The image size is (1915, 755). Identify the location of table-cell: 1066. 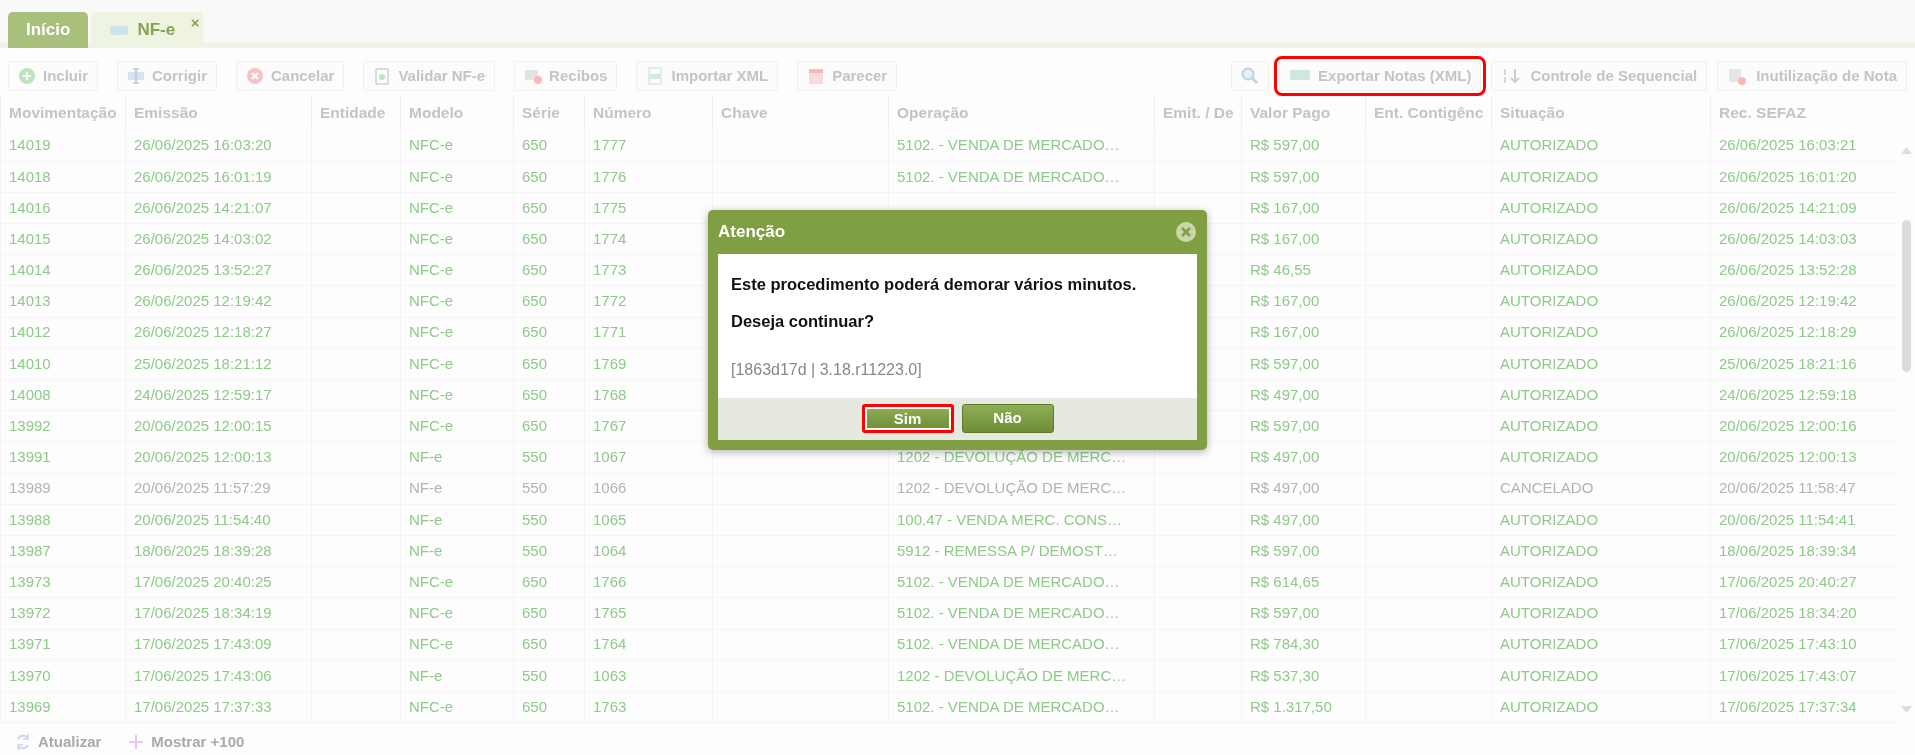
(610, 488).